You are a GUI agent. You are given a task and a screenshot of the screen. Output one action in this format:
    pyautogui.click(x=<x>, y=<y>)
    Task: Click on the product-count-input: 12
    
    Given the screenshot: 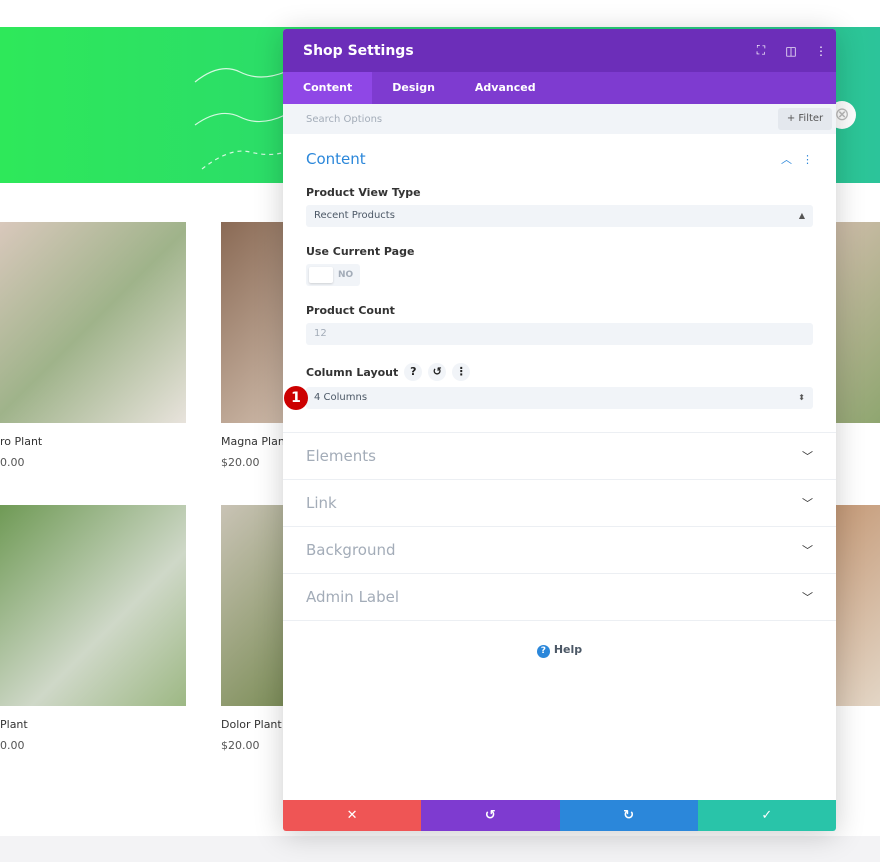 What is the action you would take?
    pyautogui.click(x=559, y=334)
    